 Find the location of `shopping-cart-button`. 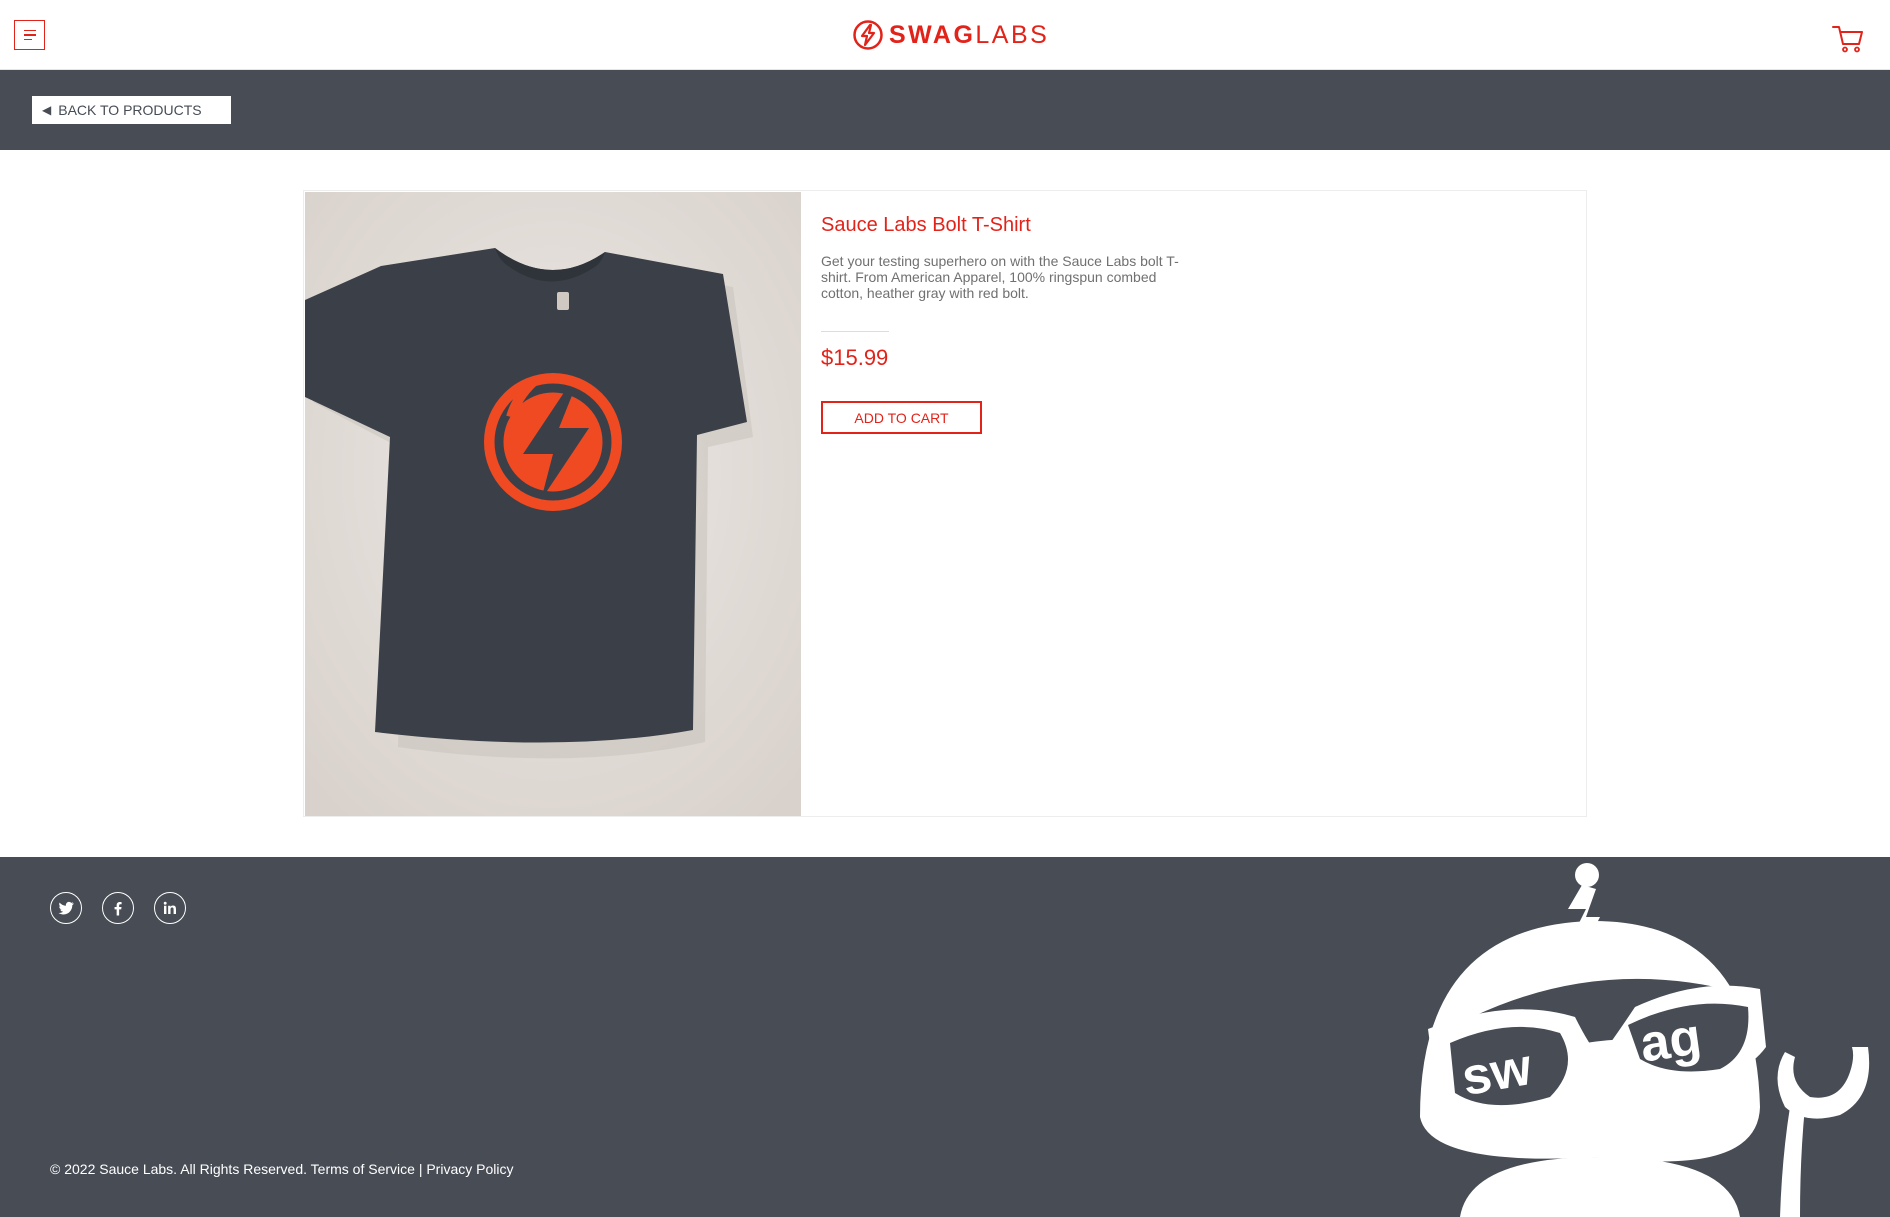

shopping-cart-button is located at coordinates (1848, 39).